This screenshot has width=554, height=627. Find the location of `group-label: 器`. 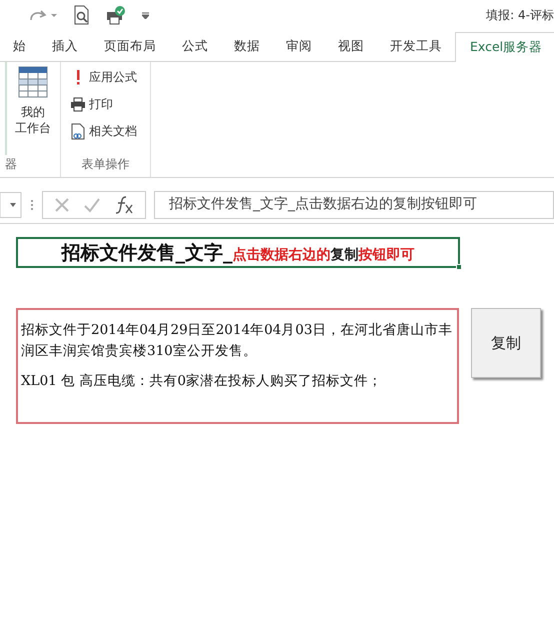

group-label: 器 is located at coordinates (11, 164).